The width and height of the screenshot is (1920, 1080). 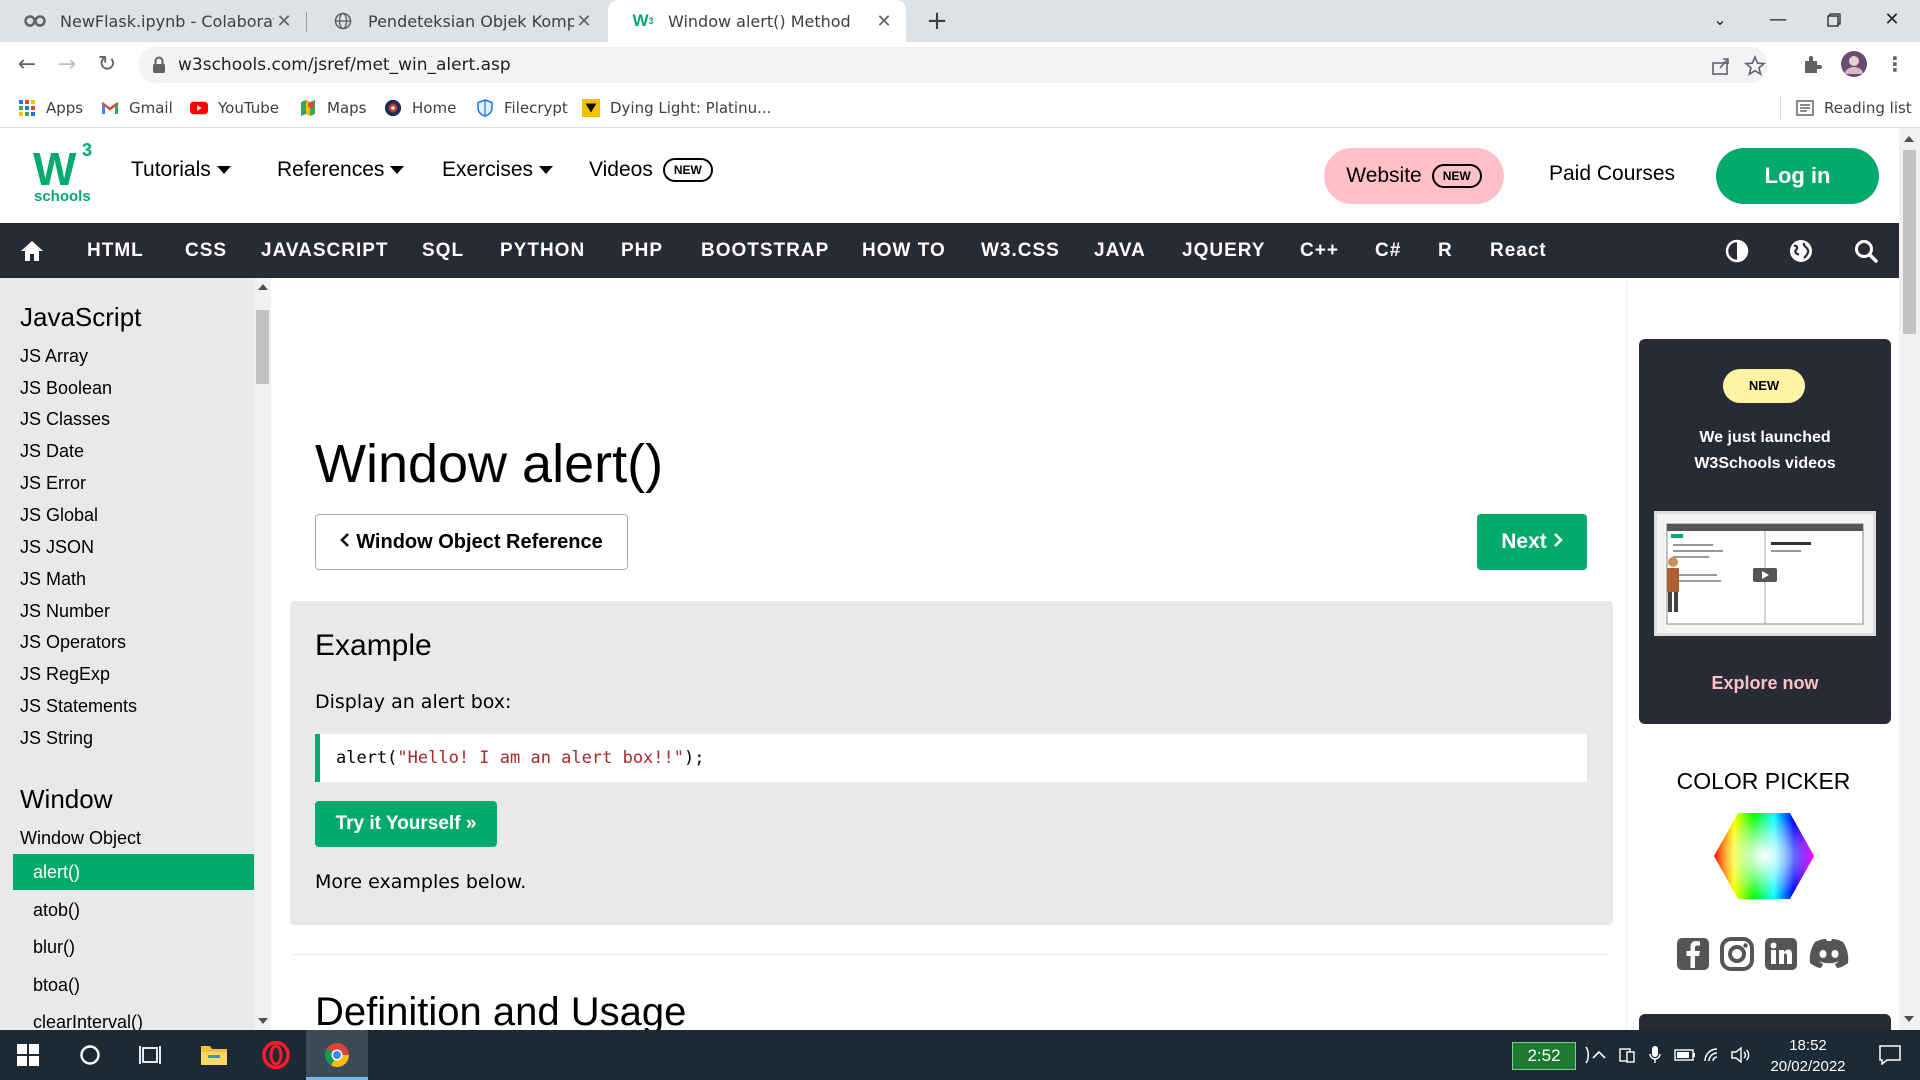 I want to click on nav-cpp: C++, so click(x=1319, y=250).